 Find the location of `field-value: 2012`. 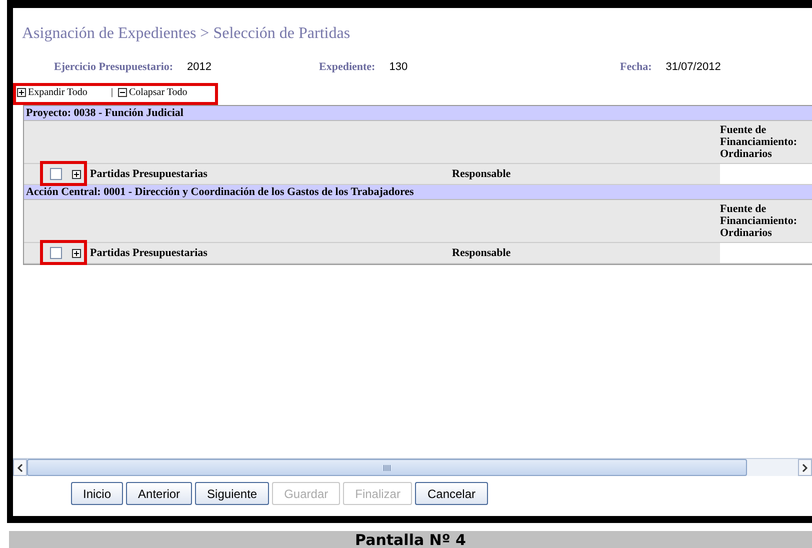

field-value: 2012 is located at coordinates (199, 67).